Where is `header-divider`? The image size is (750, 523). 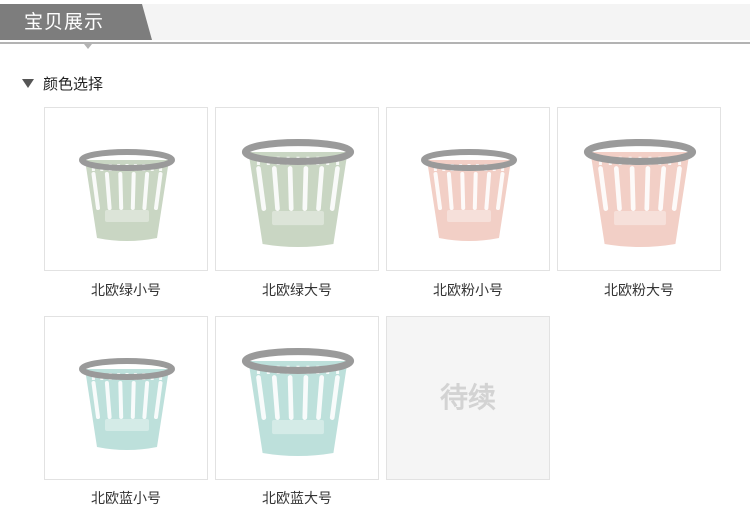
header-divider is located at coordinates (375, 43).